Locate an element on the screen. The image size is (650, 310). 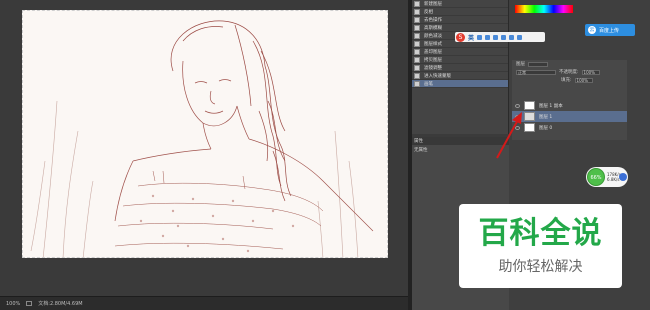
export-icon is located at coordinates (29, 303).